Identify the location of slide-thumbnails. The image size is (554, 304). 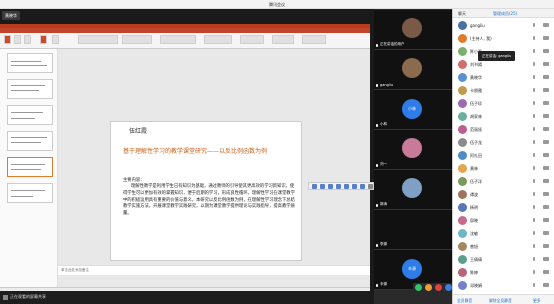
(29, 168).